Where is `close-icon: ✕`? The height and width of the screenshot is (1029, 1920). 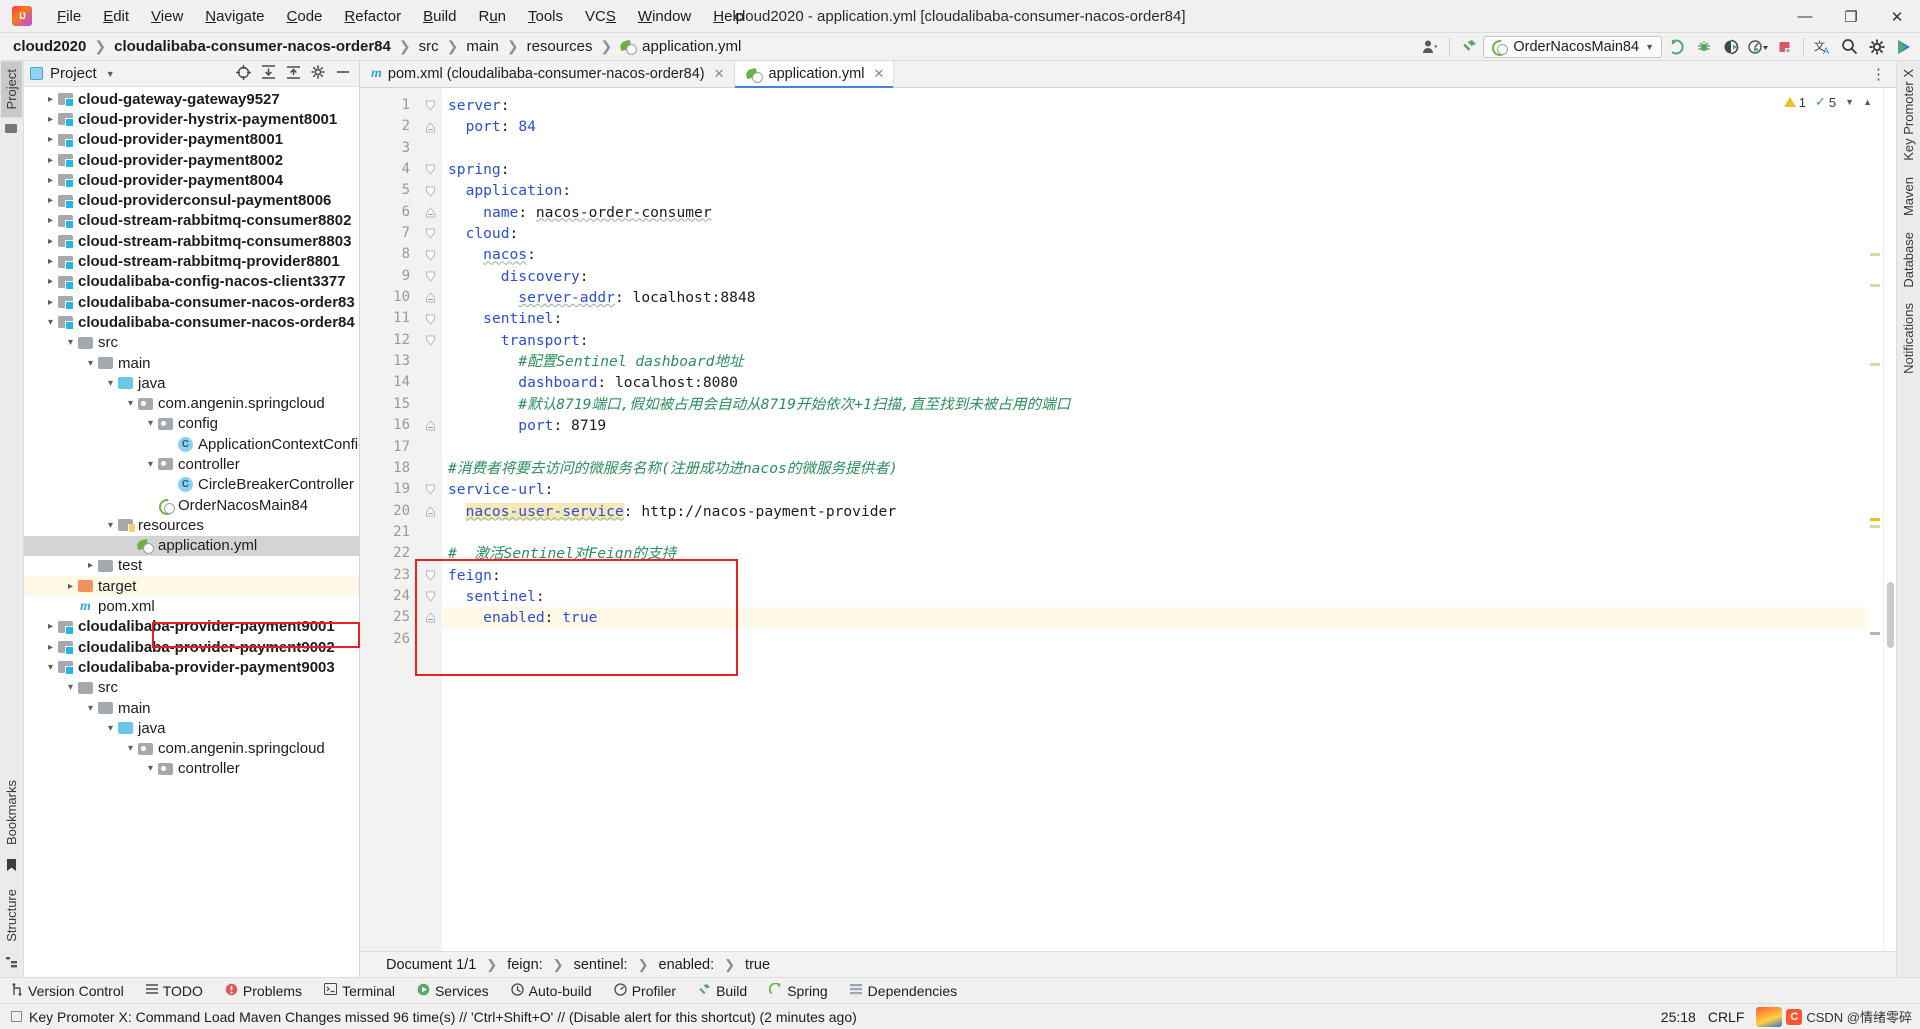
close-icon: ✕ is located at coordinates (719, 74).